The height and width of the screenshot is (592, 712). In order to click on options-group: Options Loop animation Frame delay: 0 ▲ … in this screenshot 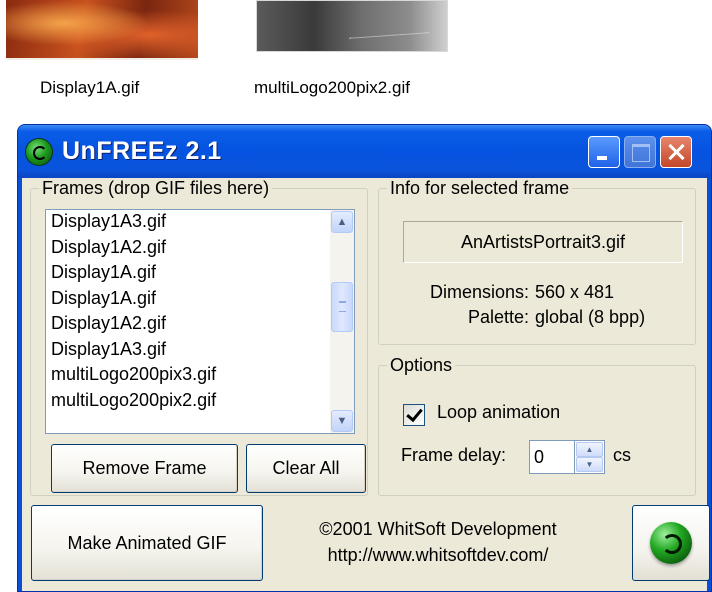, I will do `click(537, 425)`.